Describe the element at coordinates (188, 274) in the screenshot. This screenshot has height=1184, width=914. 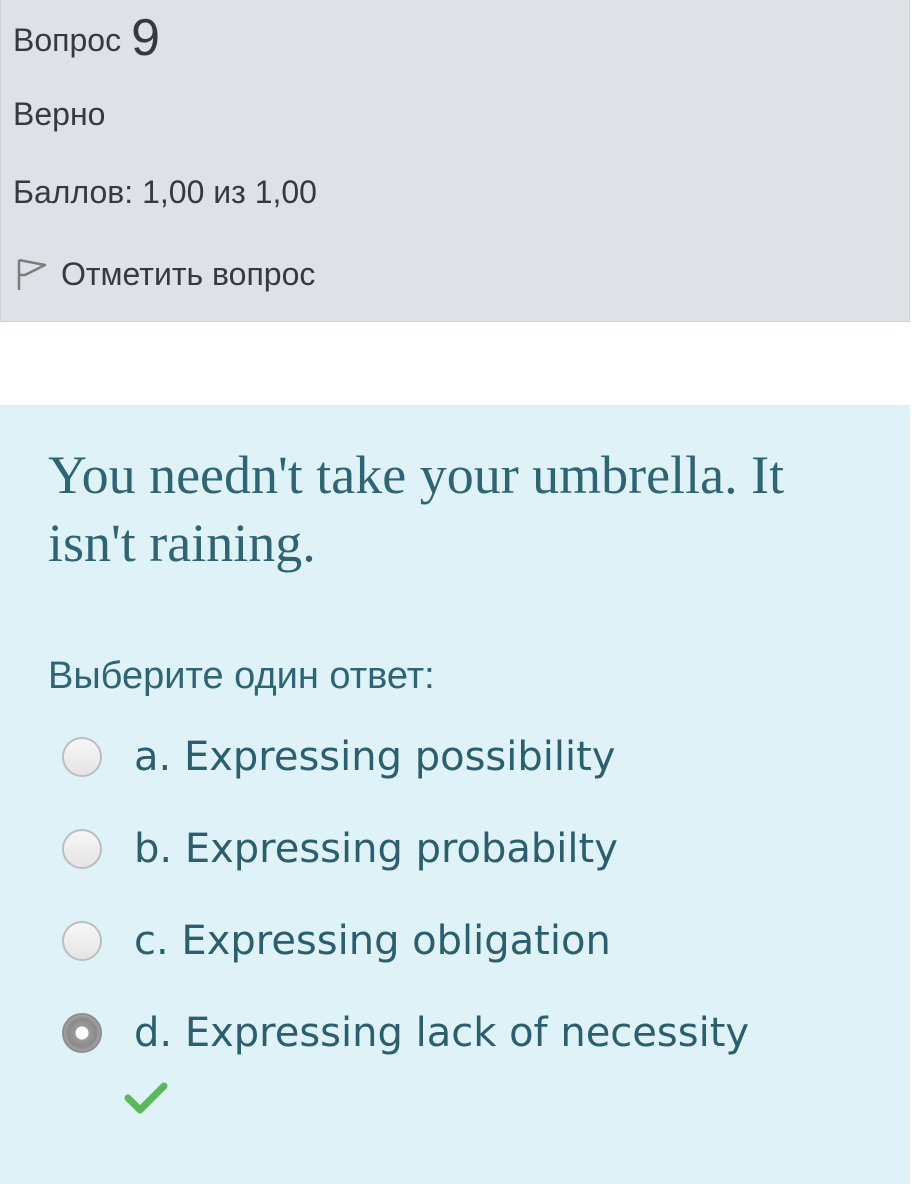
I see `flag-question-label: Отметить вопрос` at that location.